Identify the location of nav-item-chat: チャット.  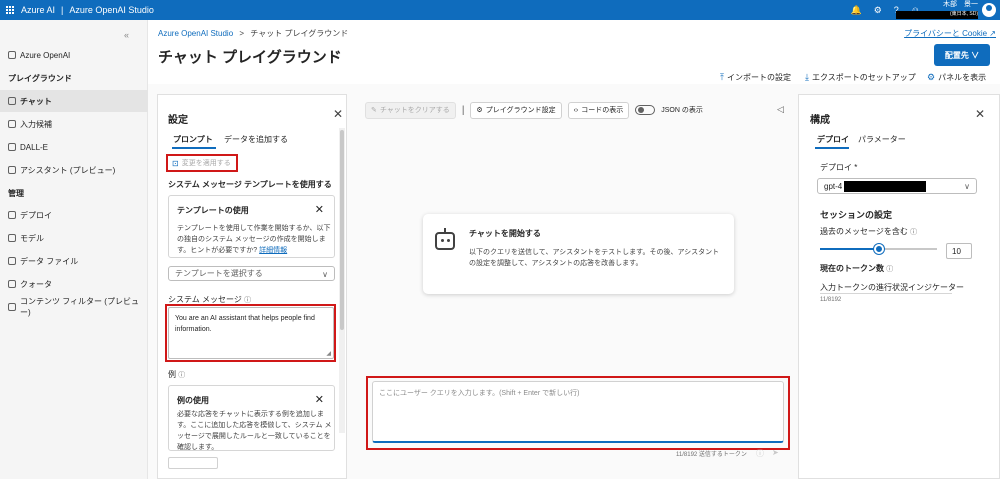
(74, 101).